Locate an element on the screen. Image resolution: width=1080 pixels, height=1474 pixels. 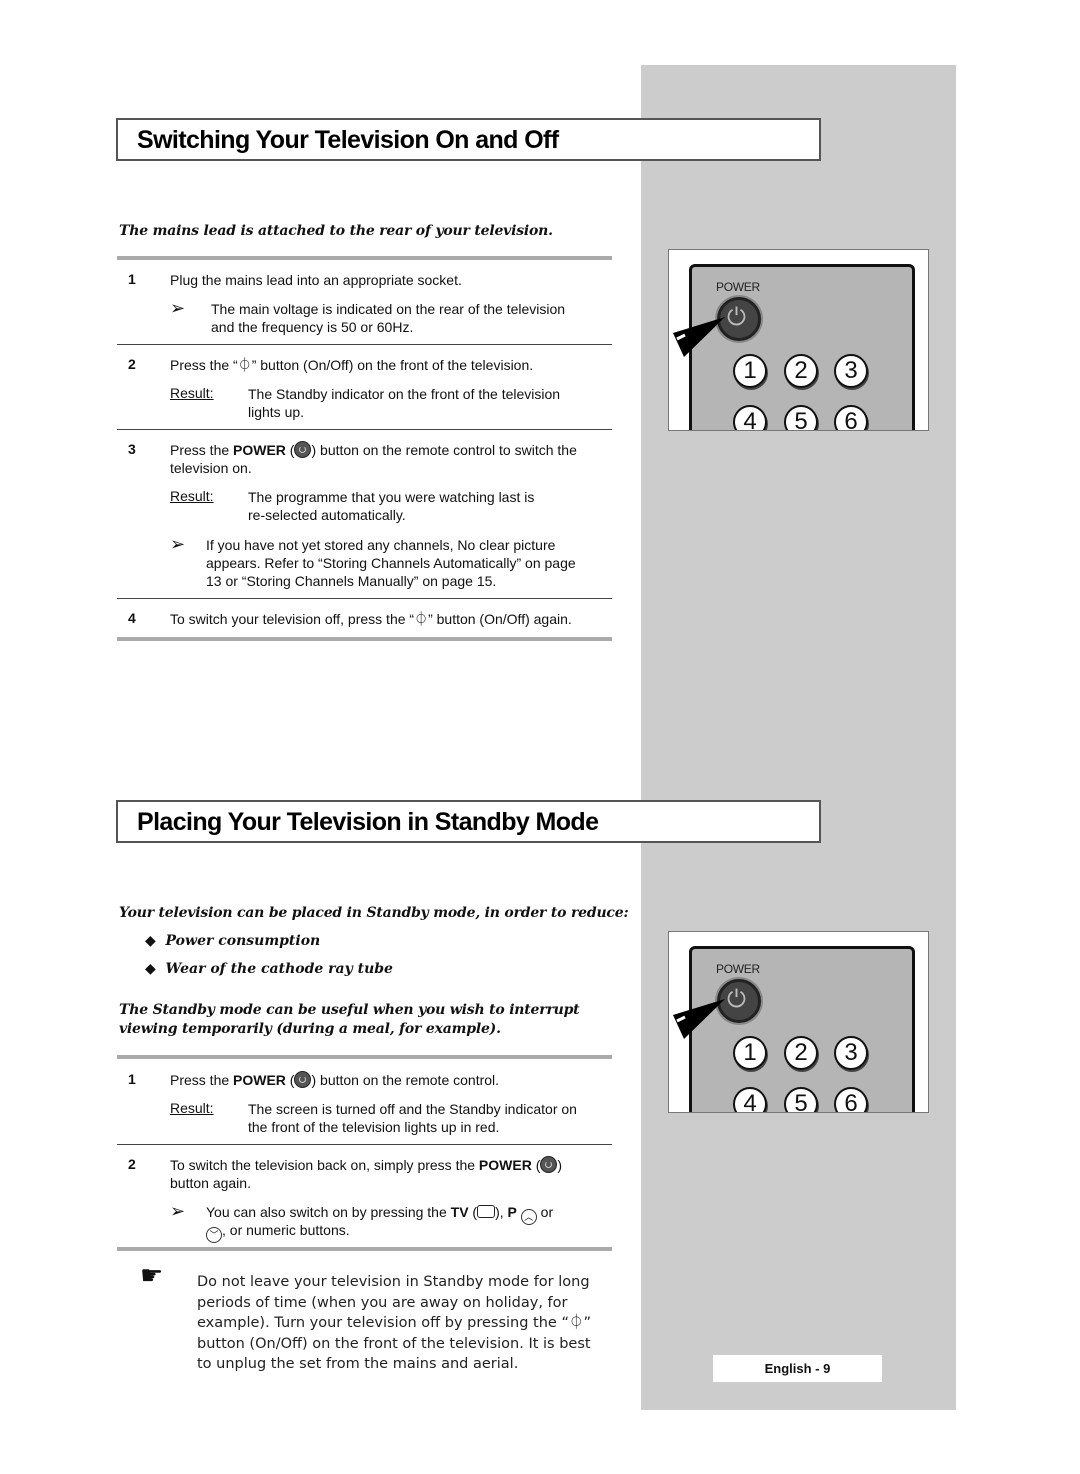
bullet-text: Power consumption is located at coordinates (243, 941).